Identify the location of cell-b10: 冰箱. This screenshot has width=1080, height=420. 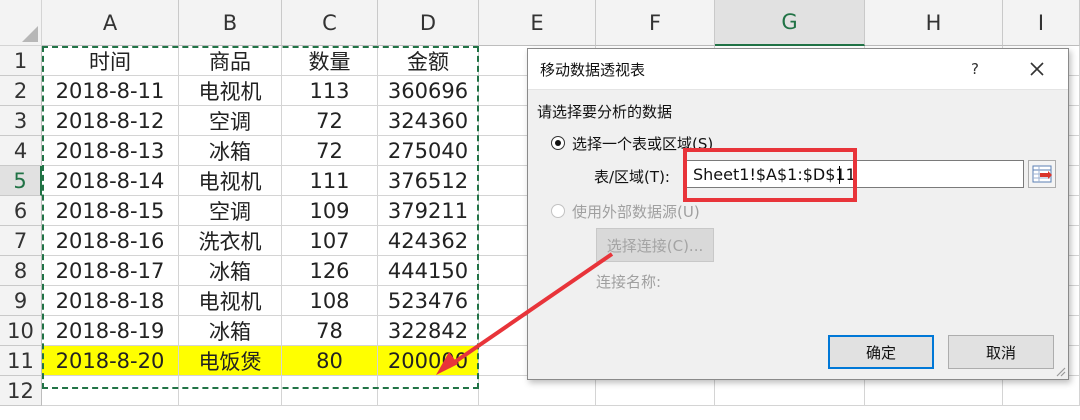
(230, 331).